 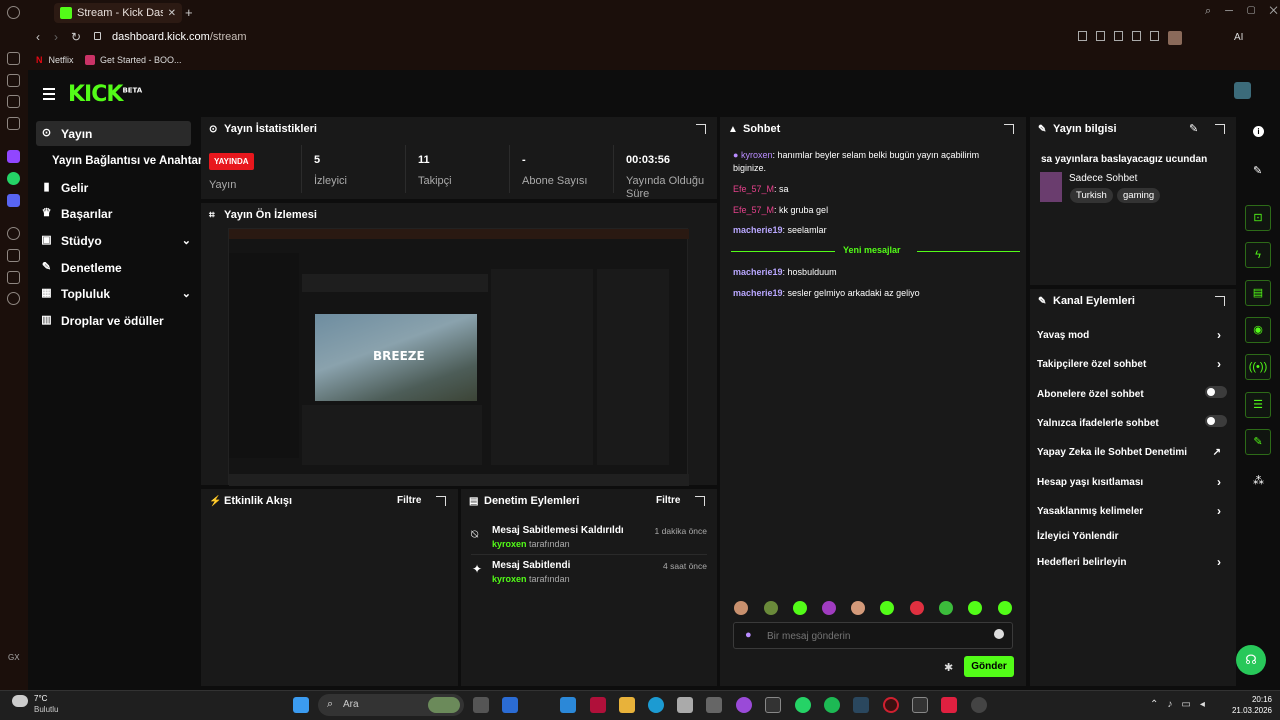 What do you see at coordinates (189, 12) in the screenshot?
I see `new-tab-button: +` at bounding box center [189, 12].